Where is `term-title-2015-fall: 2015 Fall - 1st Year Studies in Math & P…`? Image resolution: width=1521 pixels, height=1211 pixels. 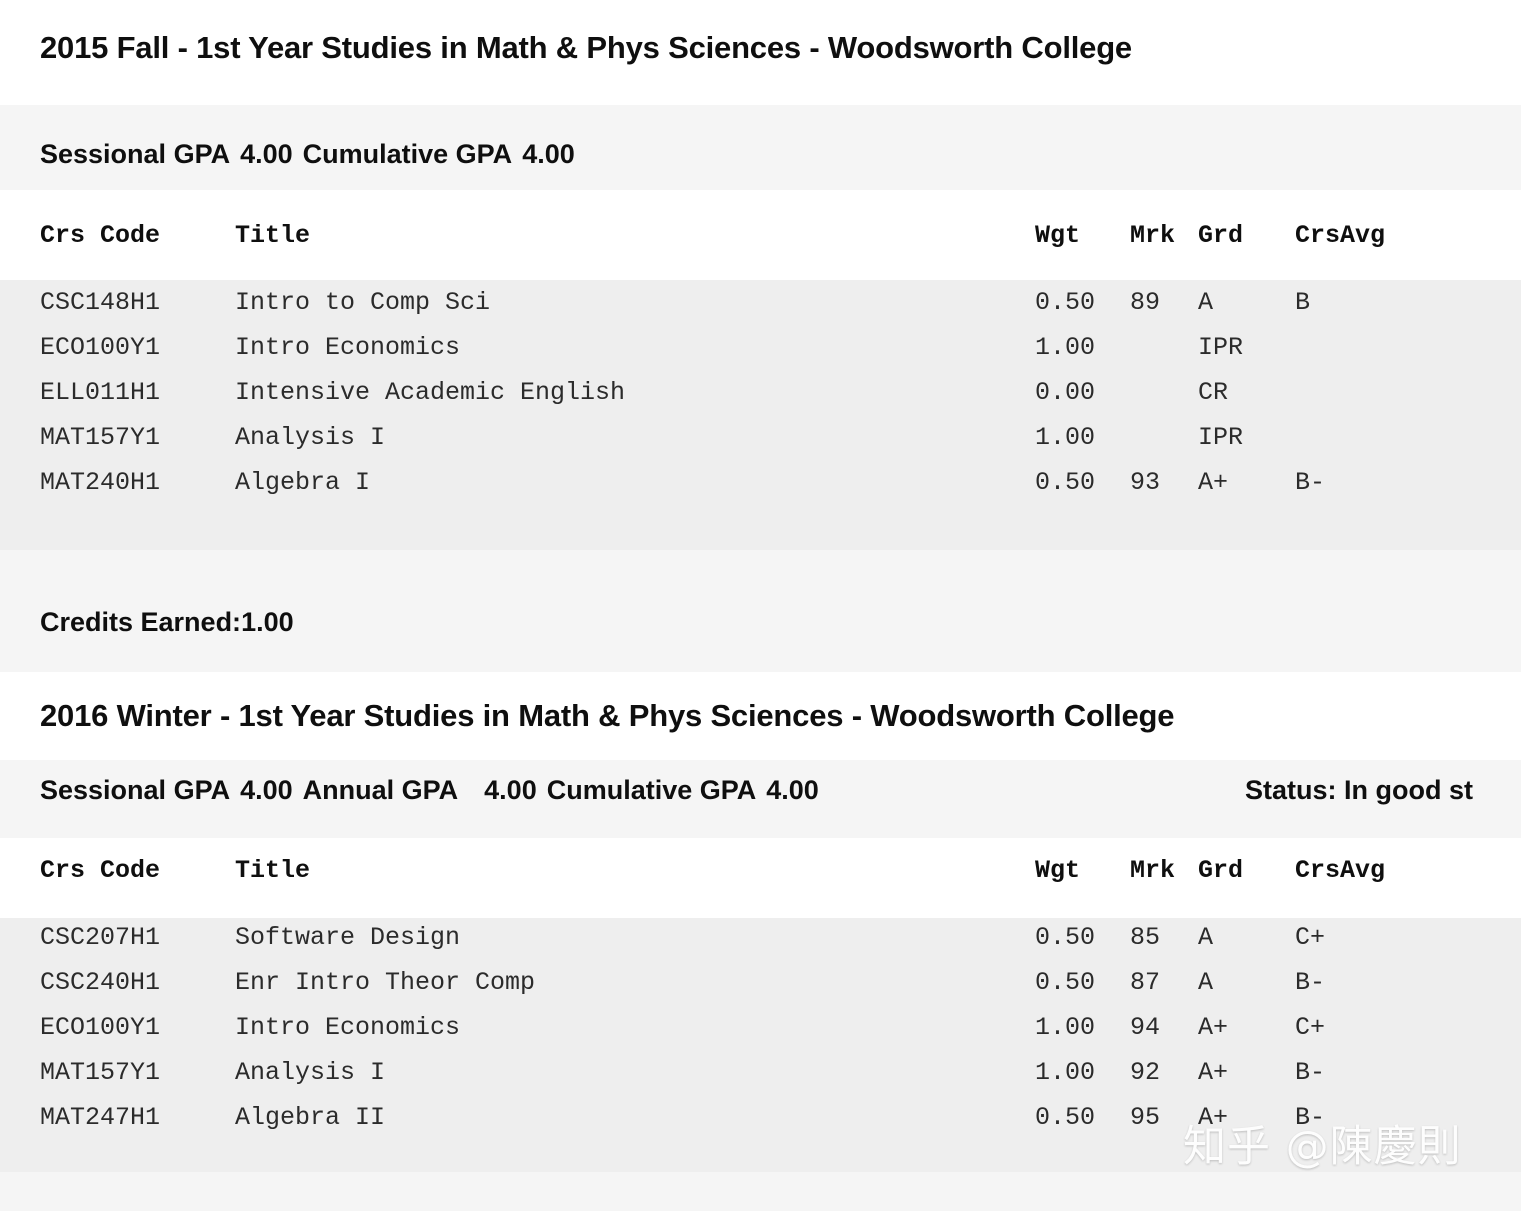 term-title-2015-fall: 2015 Fall - 1st Year Studies in Math & P… is located at coordinates (586, 47).